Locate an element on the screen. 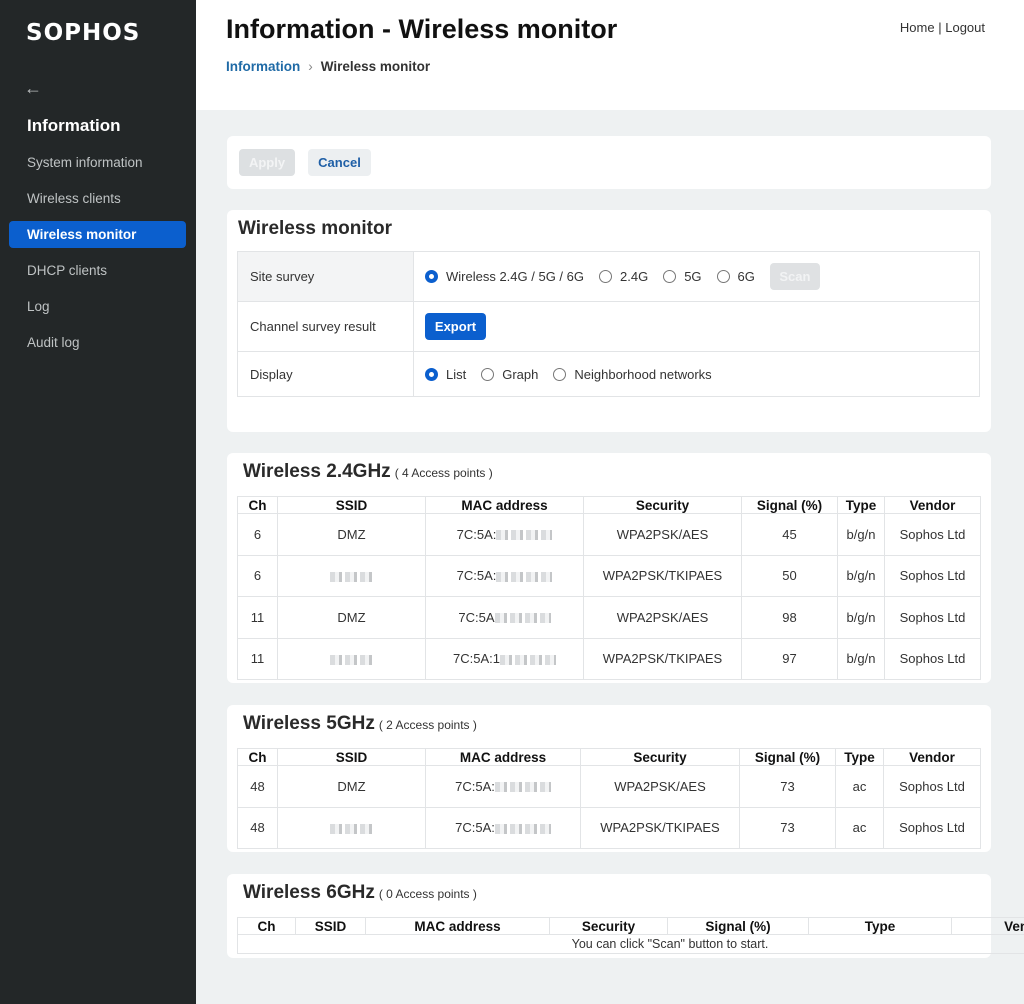 Image resolution: width=1024 pixels, height=1004 pixels. band-name: Wireless 2.4GHz is located at coordinates (317, 471).